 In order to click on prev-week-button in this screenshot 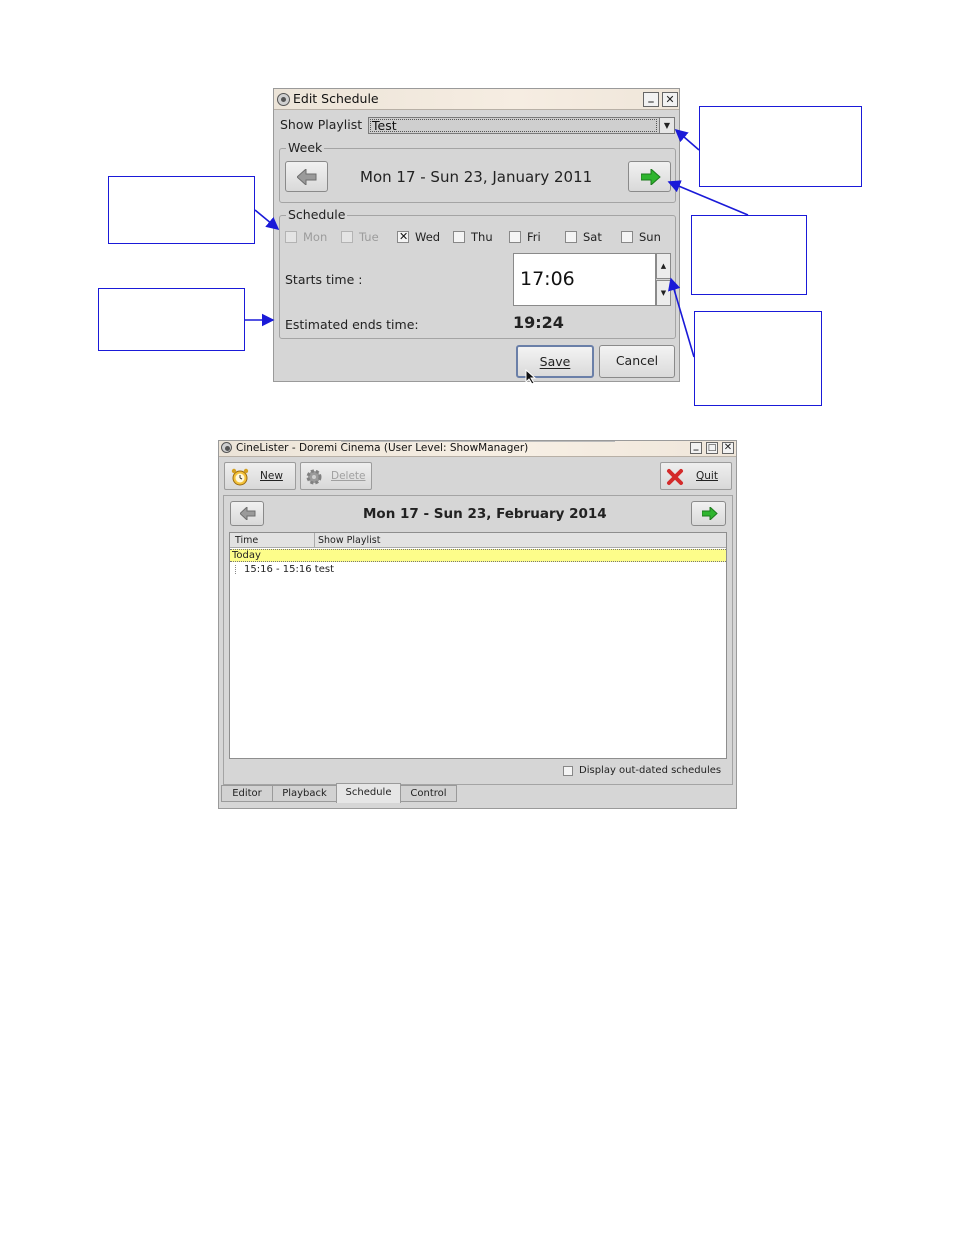, I will do `click(247, 513)`.